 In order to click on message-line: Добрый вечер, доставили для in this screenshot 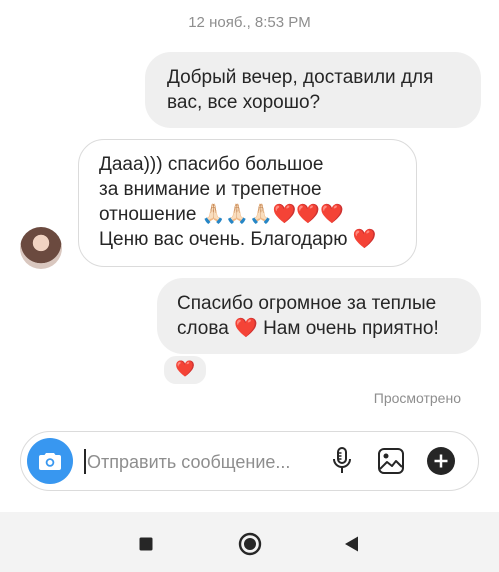, I will do `click(300, 77)`.